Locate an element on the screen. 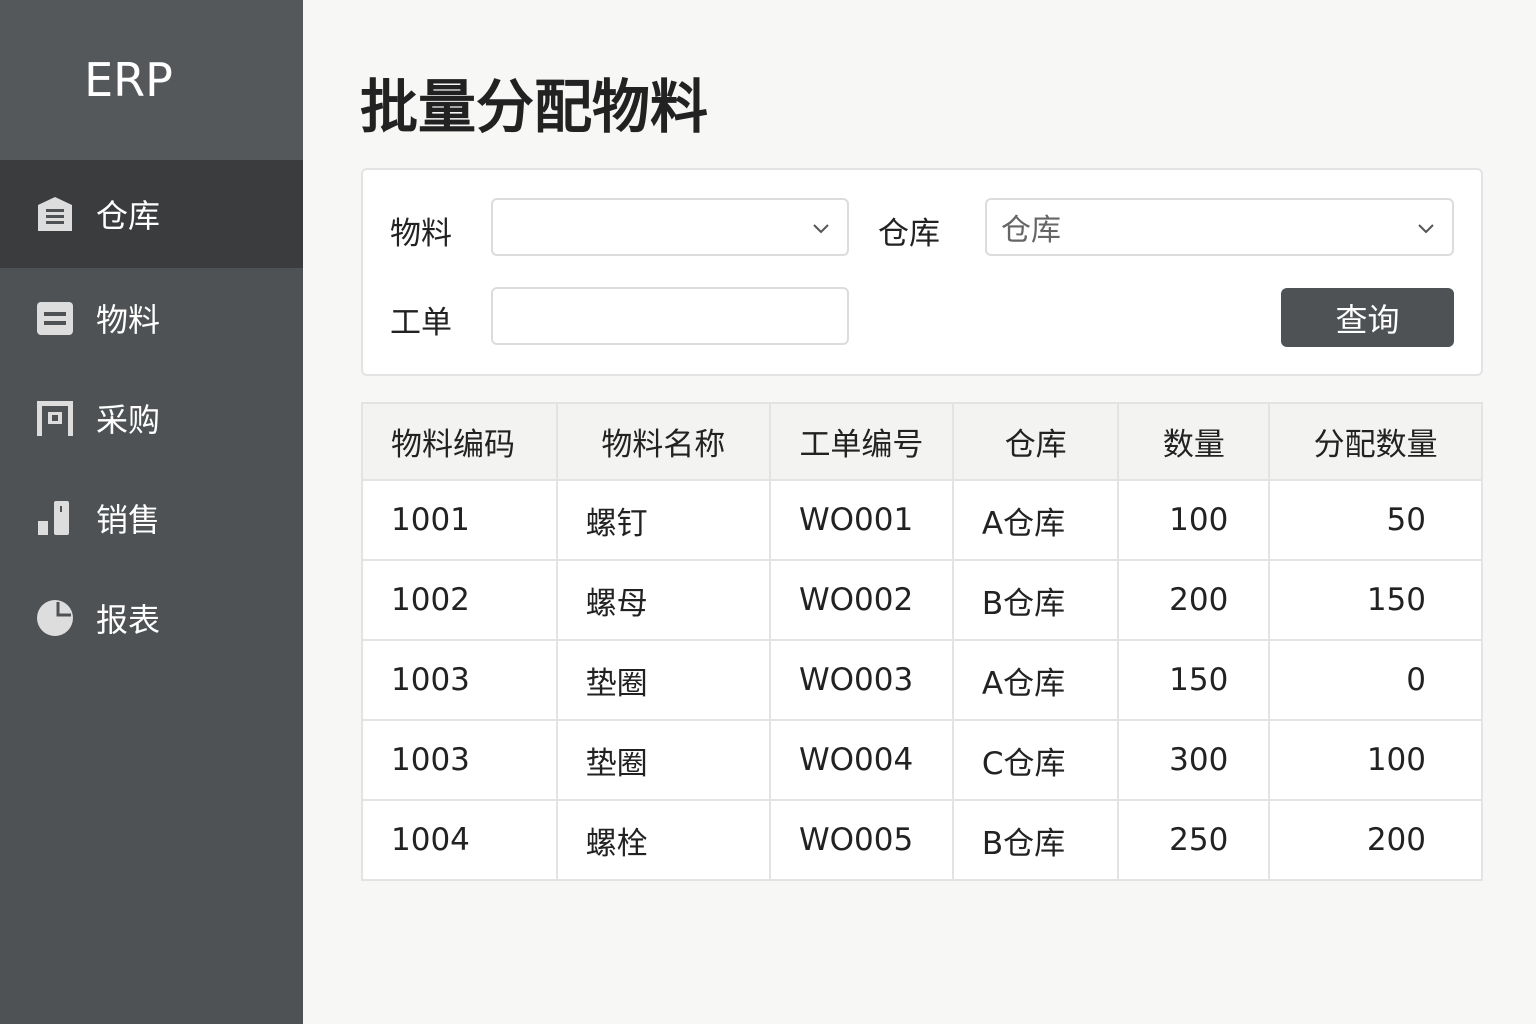  table-cell: WO003 is located at coordinates (861, 680).